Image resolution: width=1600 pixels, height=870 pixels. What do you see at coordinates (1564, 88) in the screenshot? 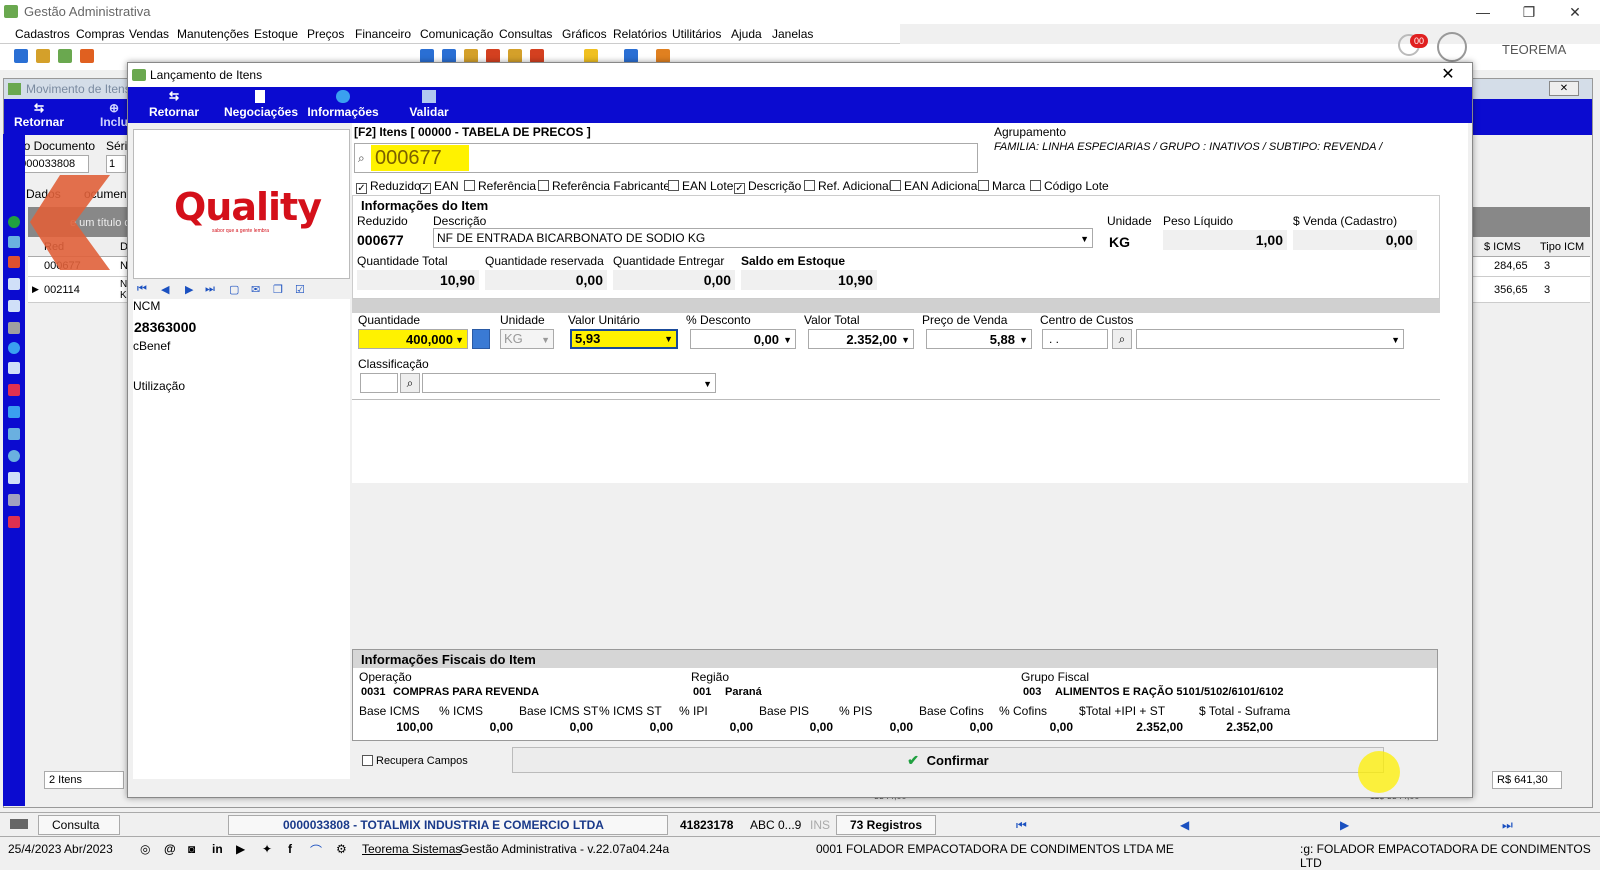
I see `movimento-close-button: ✕` at bounding box center [1564, 88].